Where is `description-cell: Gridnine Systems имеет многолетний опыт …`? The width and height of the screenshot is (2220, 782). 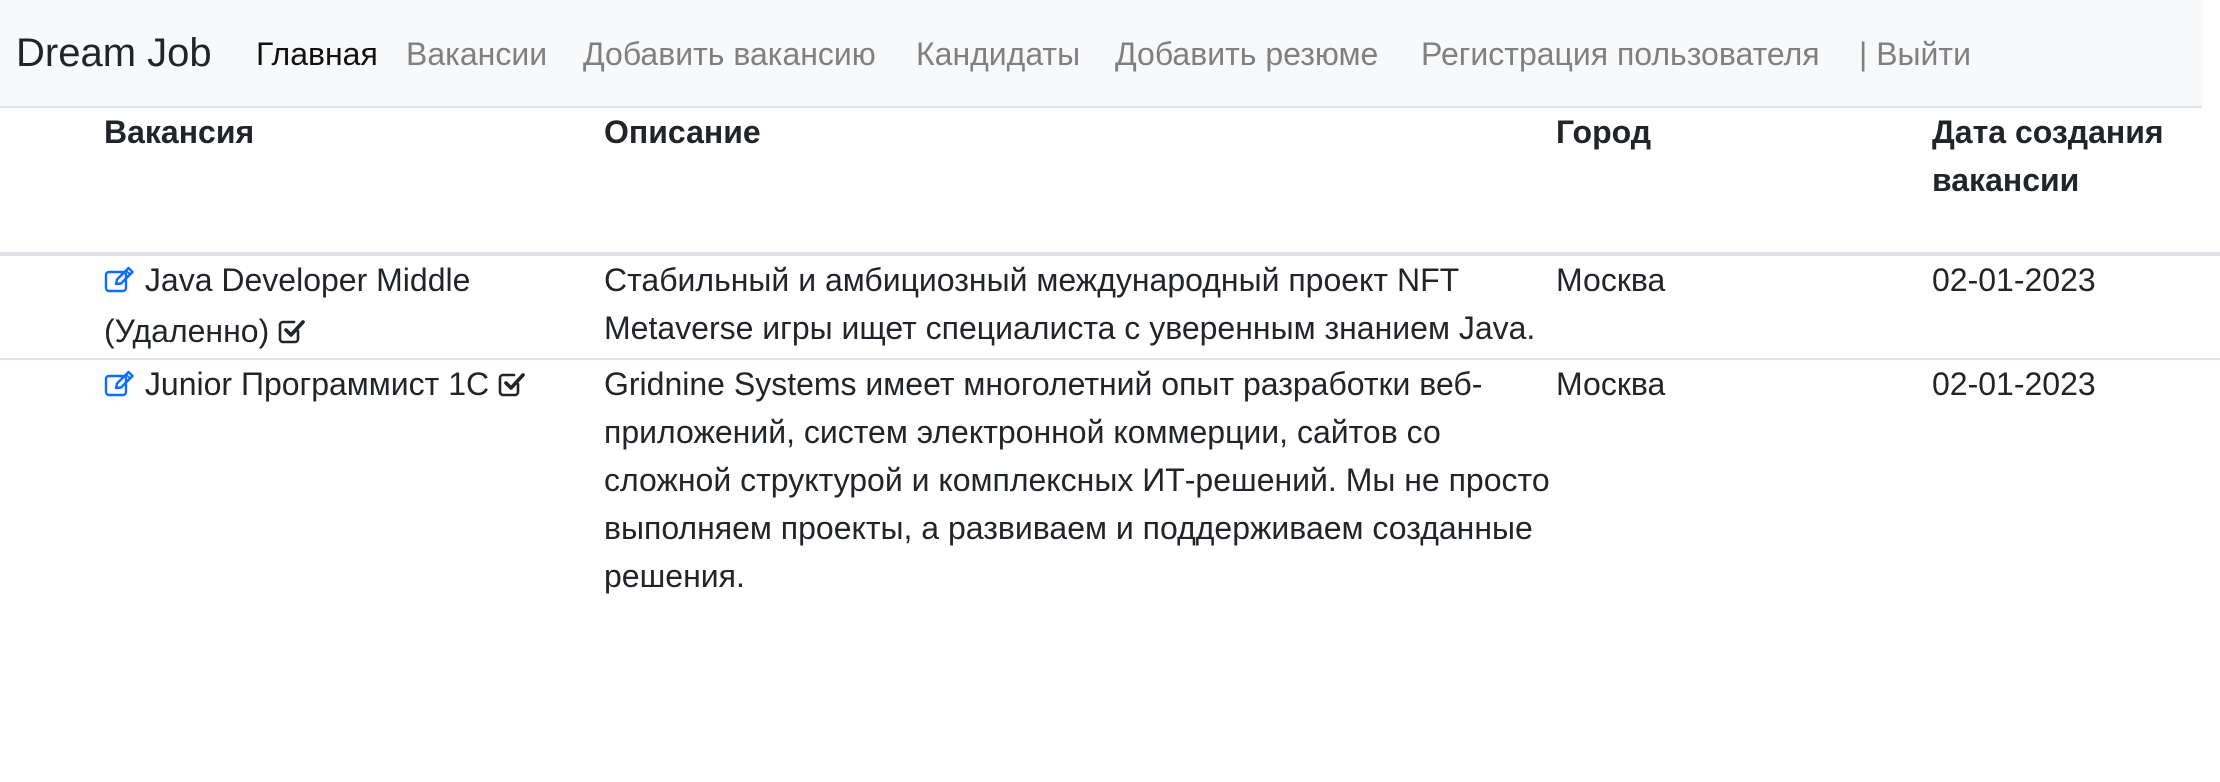 description-cell: Gridnine Systems имеет многолетний опыт … is located at coordinates (1077, 480).